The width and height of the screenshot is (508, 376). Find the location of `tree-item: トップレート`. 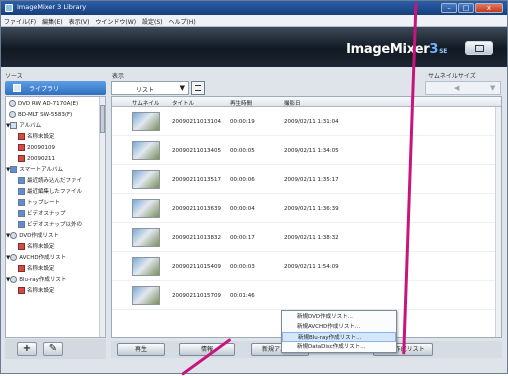

tree-item: トップレート is located at coordinates (39, 203).